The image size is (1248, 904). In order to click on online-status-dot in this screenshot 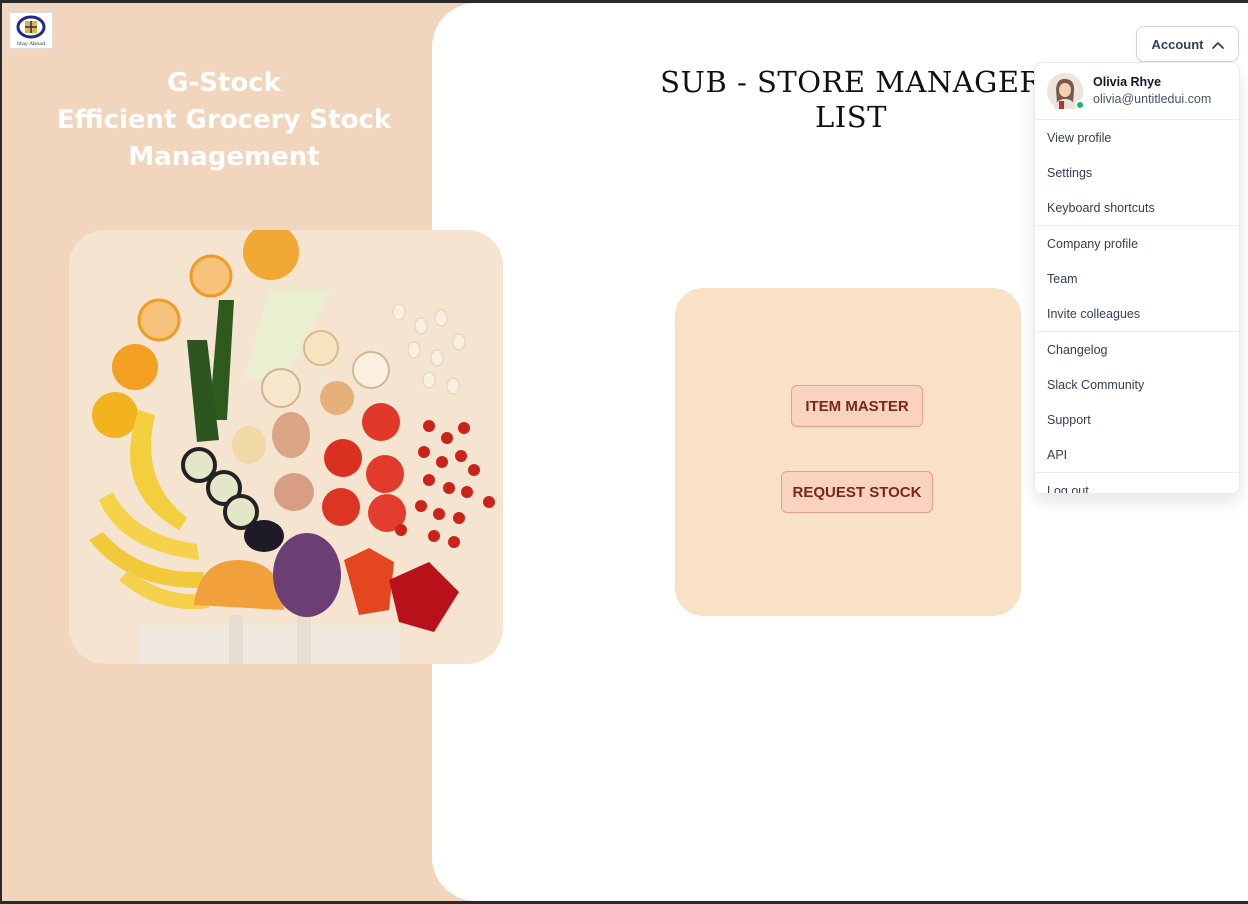, I will do `click(1080, 105)`.